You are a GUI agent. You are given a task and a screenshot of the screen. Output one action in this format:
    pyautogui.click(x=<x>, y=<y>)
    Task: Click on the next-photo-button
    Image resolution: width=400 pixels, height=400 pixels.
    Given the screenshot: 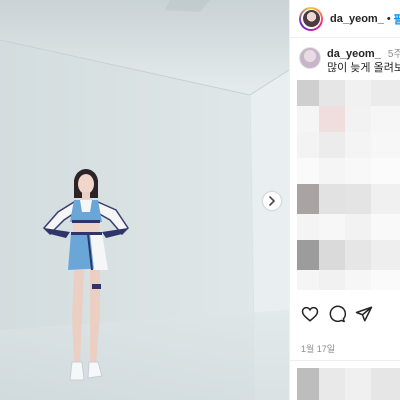 What is the action you would take?
    pyautogui.click(x=272, y=201)
    